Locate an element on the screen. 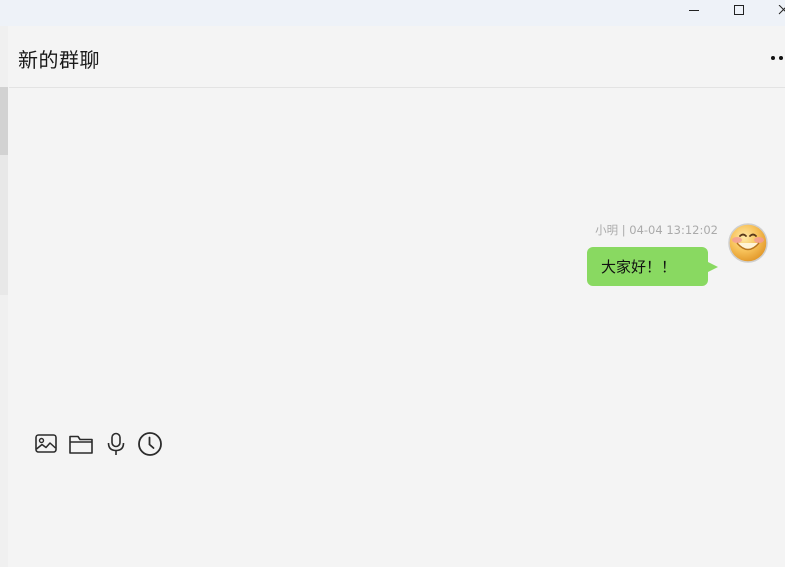  more-icon is located at coordinates (773, 58).